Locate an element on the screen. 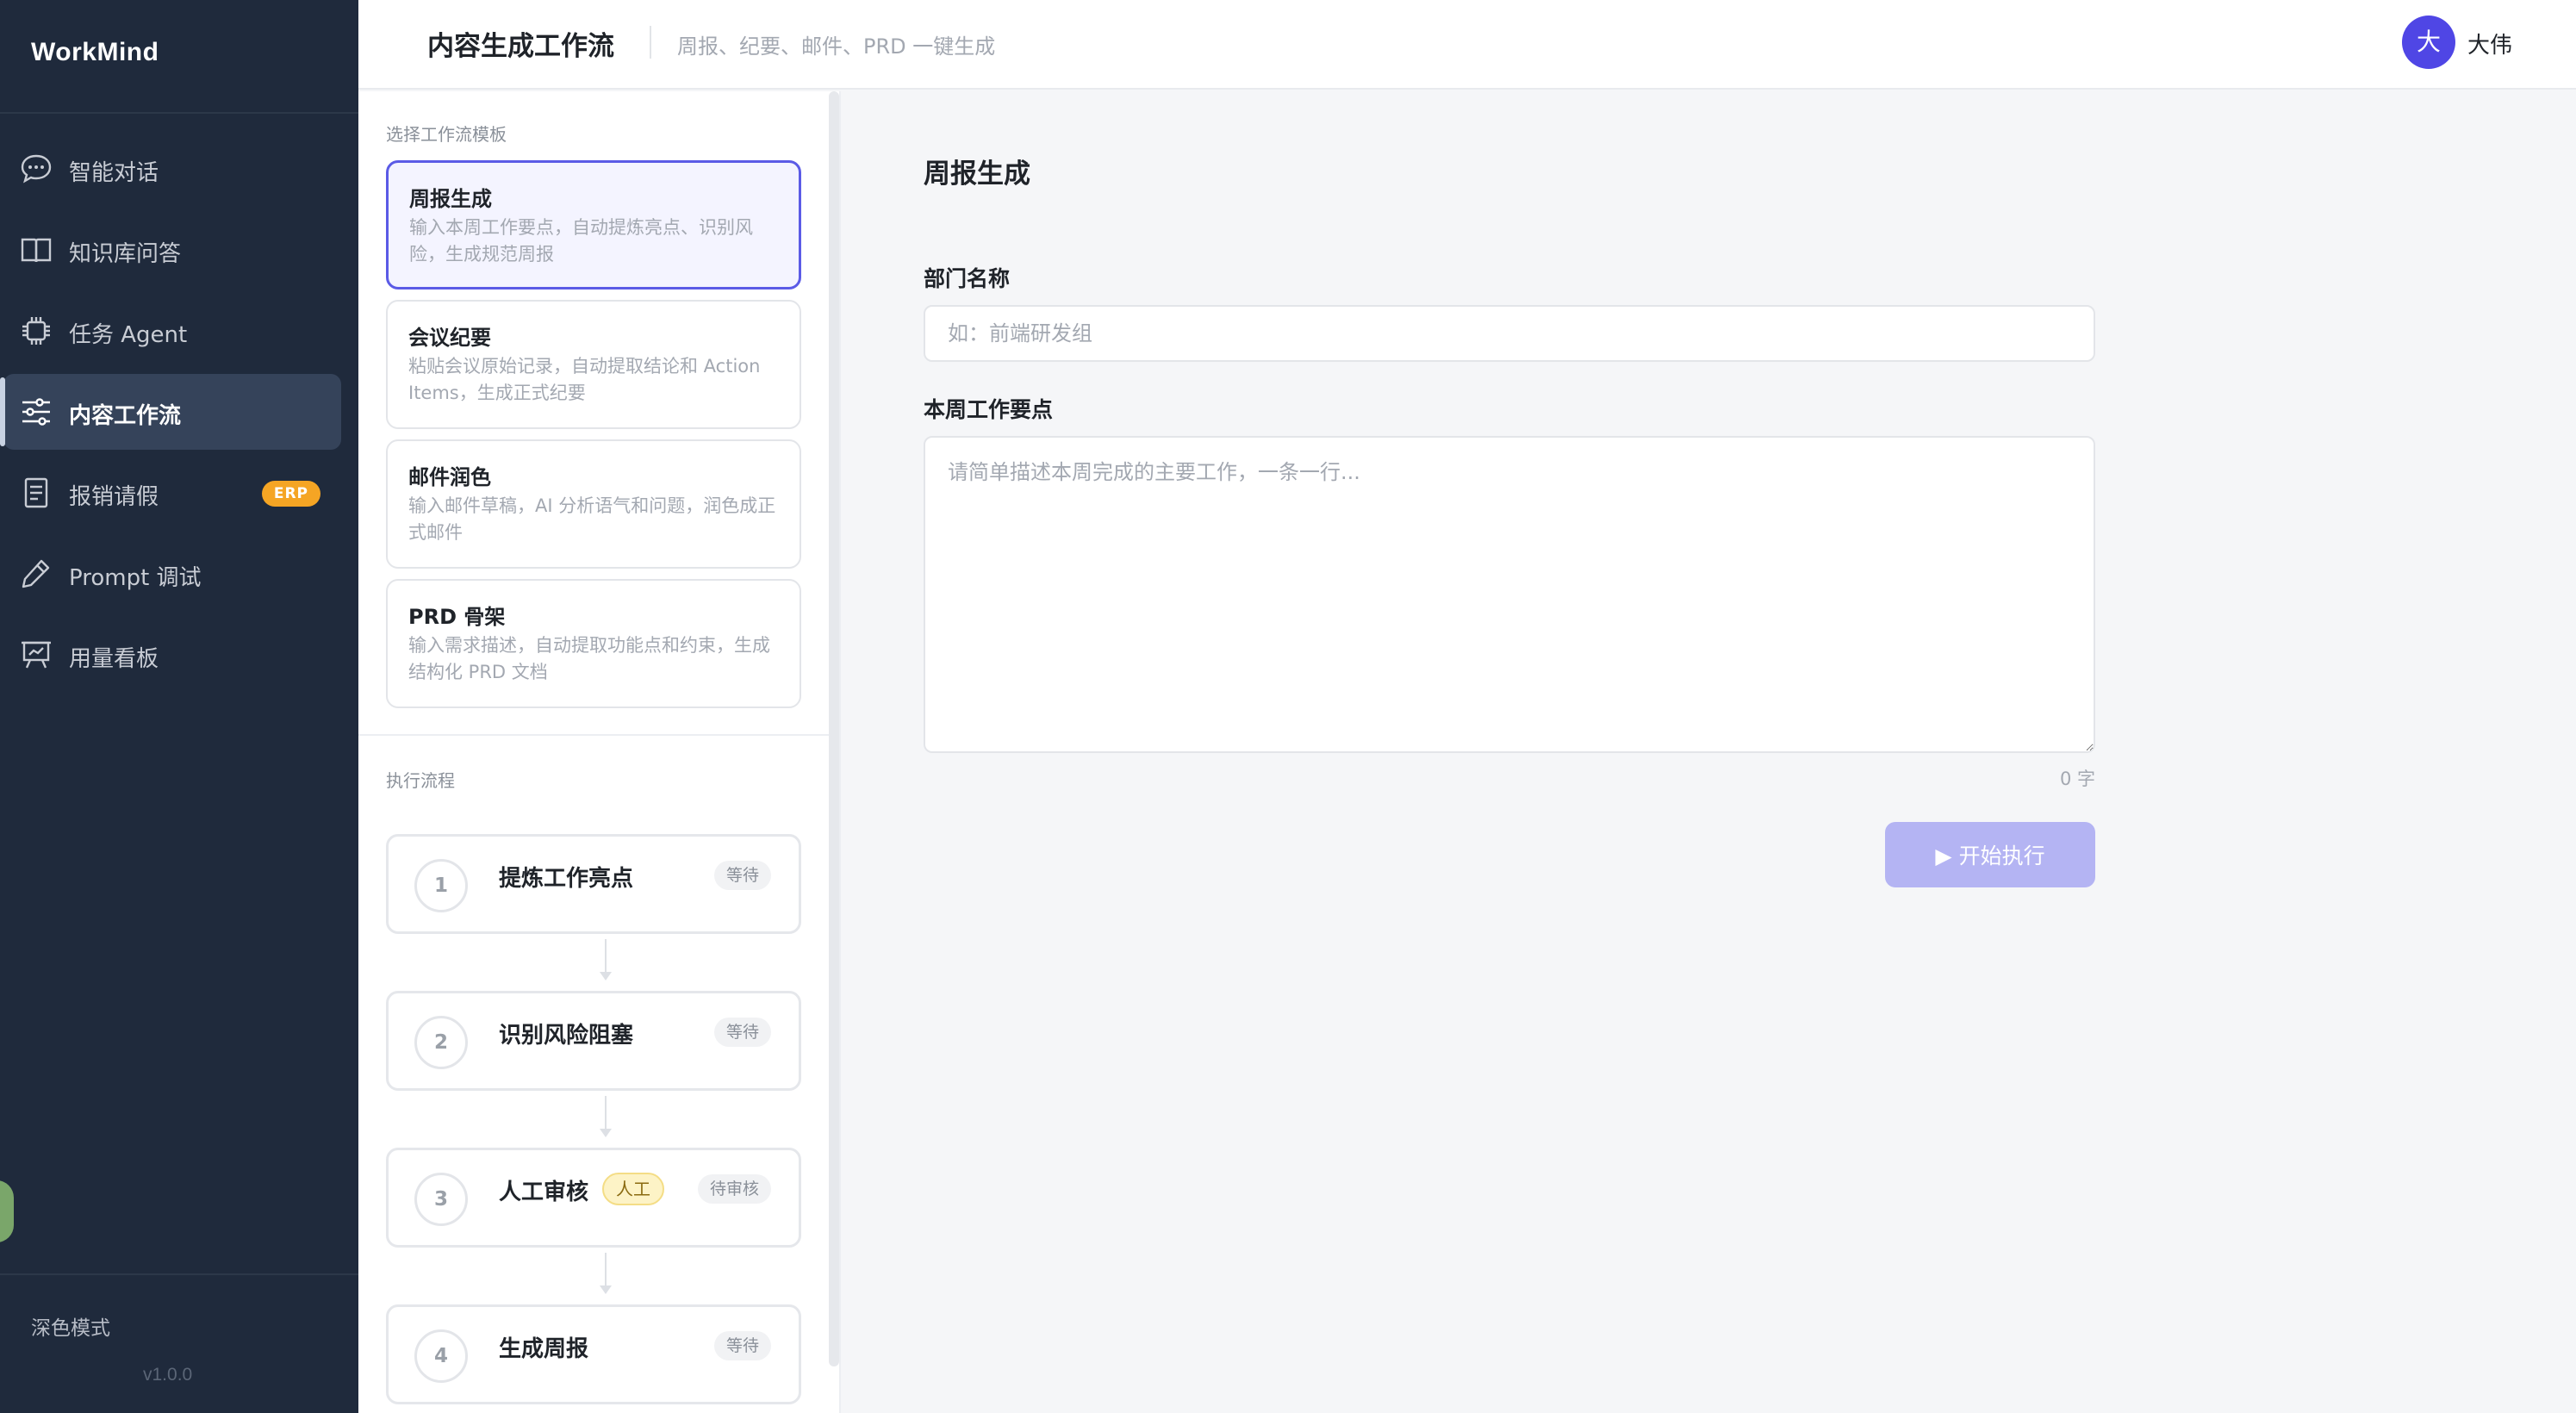 This screenshot has width=2576, height=1413. template-title: PRD 骨架 is located at coordinates (457, 617).